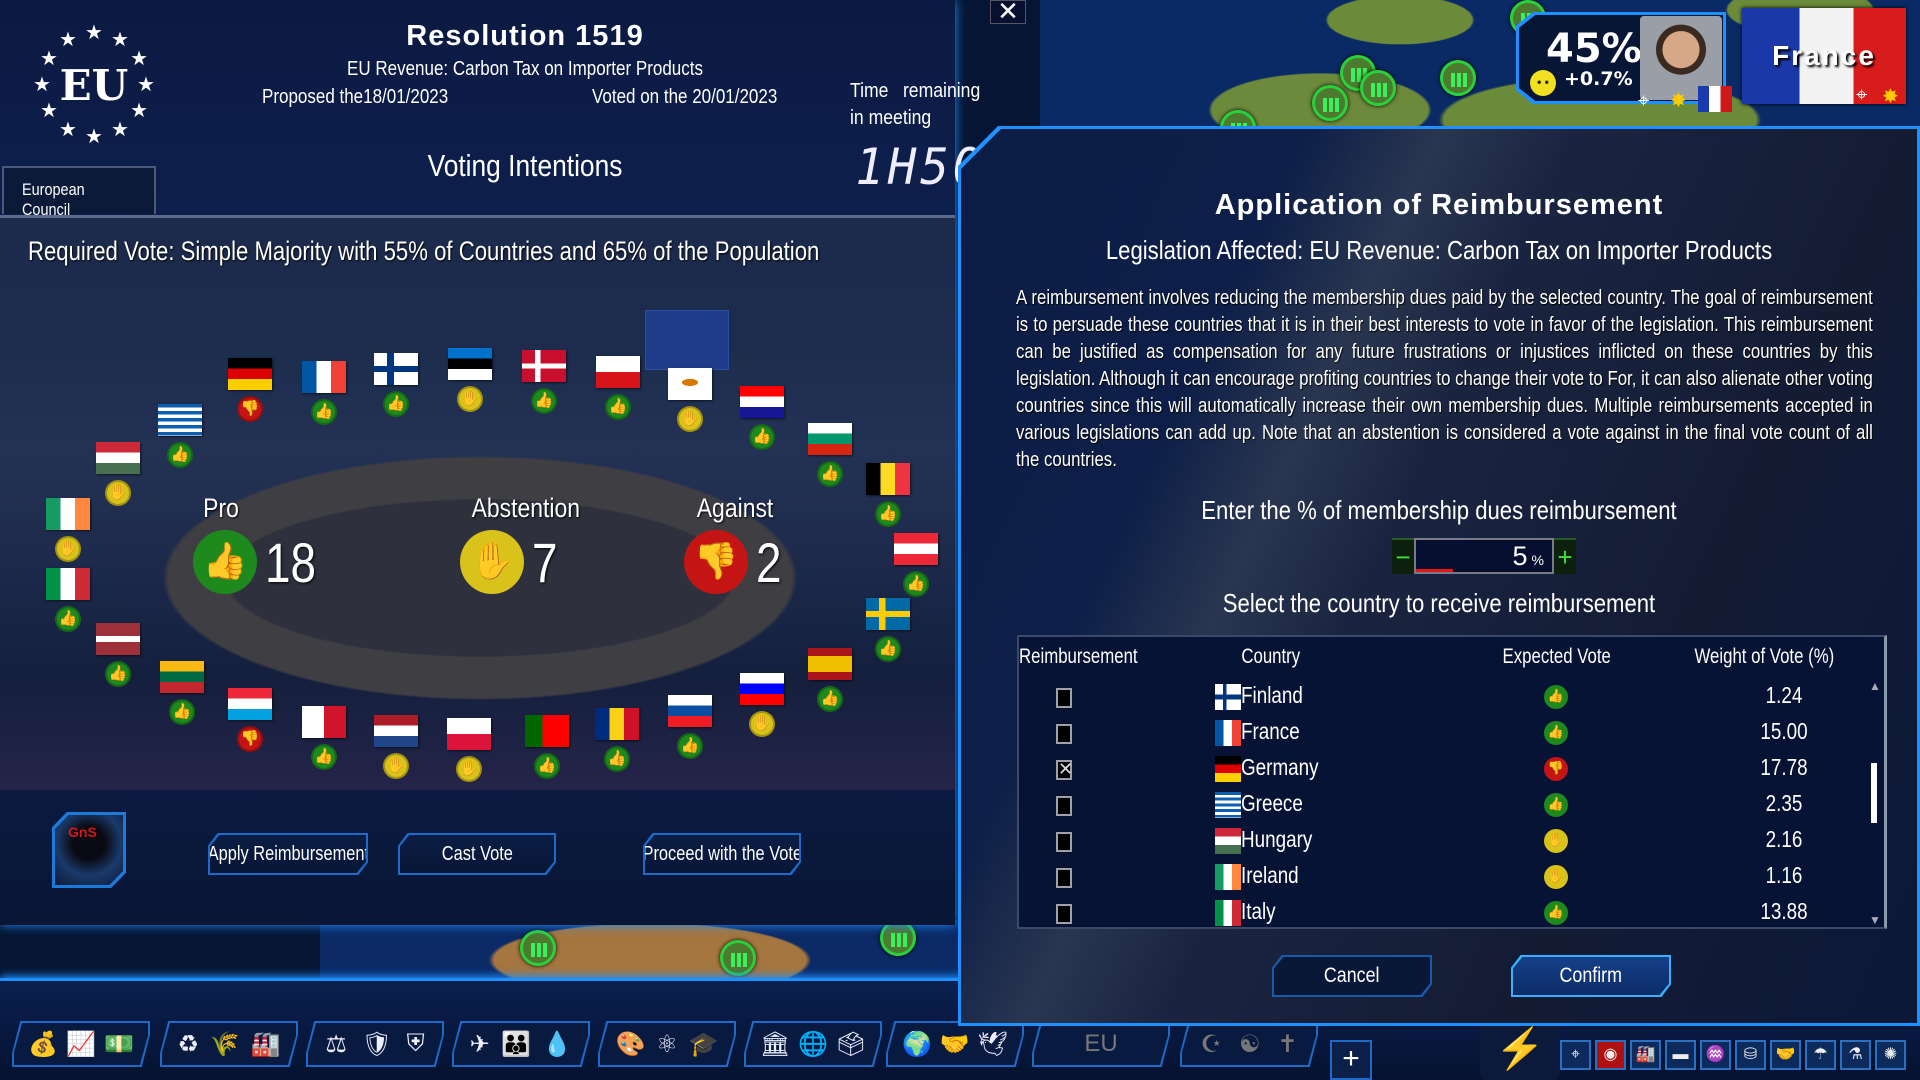 The height and width of the screenshot is (1080, 1920). I want to click on chamber-flag-estonia, so click(470, 364).